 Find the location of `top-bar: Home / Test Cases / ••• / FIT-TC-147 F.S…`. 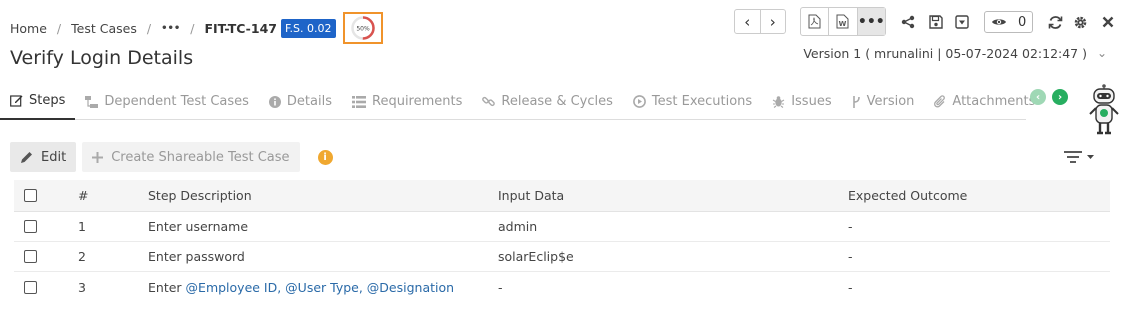

top-bar: Home / Test Cases / ••• / FIT-TC-147 F.S… is located at coordinates (562, 22).